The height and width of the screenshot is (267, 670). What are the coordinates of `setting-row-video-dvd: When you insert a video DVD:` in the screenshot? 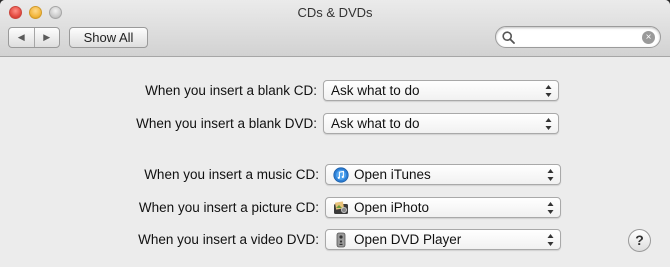 It's located at (159, 240).